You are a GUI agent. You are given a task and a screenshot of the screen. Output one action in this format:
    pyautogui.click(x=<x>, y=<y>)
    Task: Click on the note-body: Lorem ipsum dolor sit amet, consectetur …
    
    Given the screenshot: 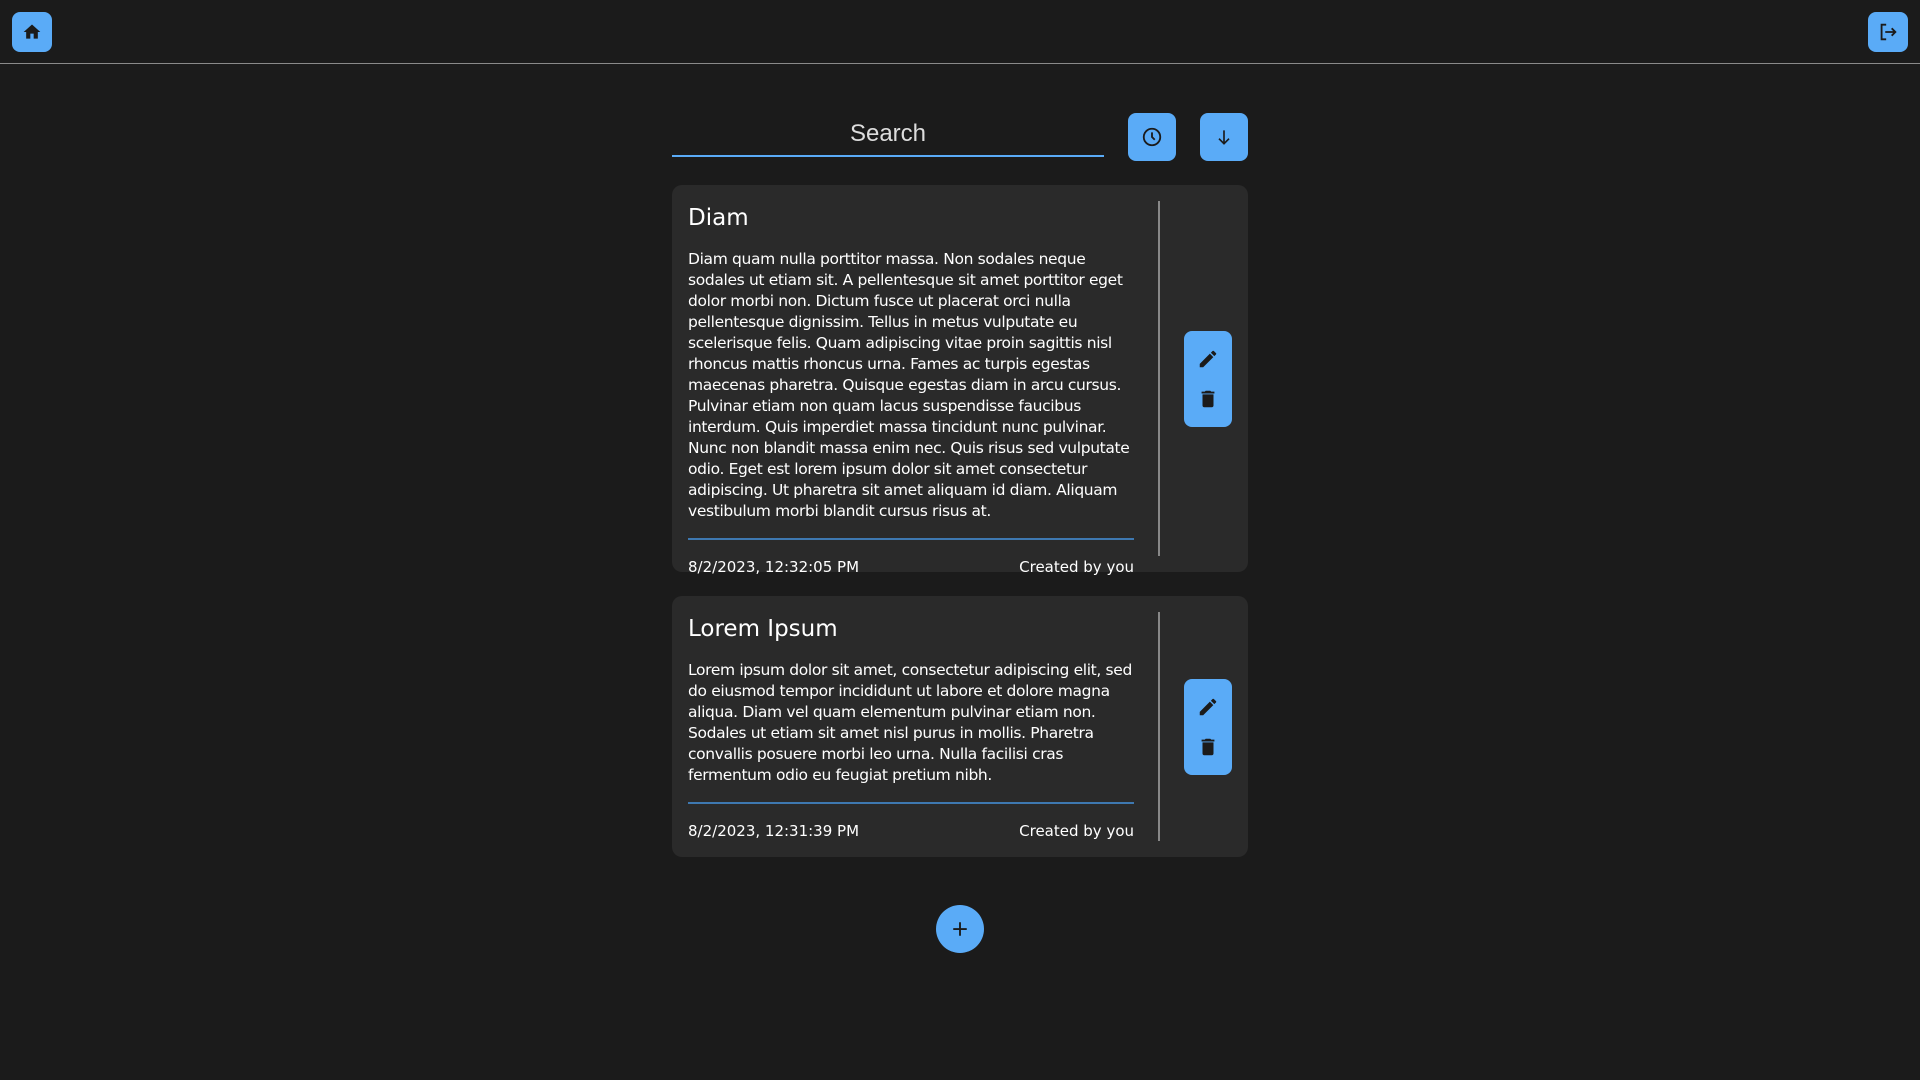 What is the action you would take?
    pyautogui.click(x=910, y=722)
    